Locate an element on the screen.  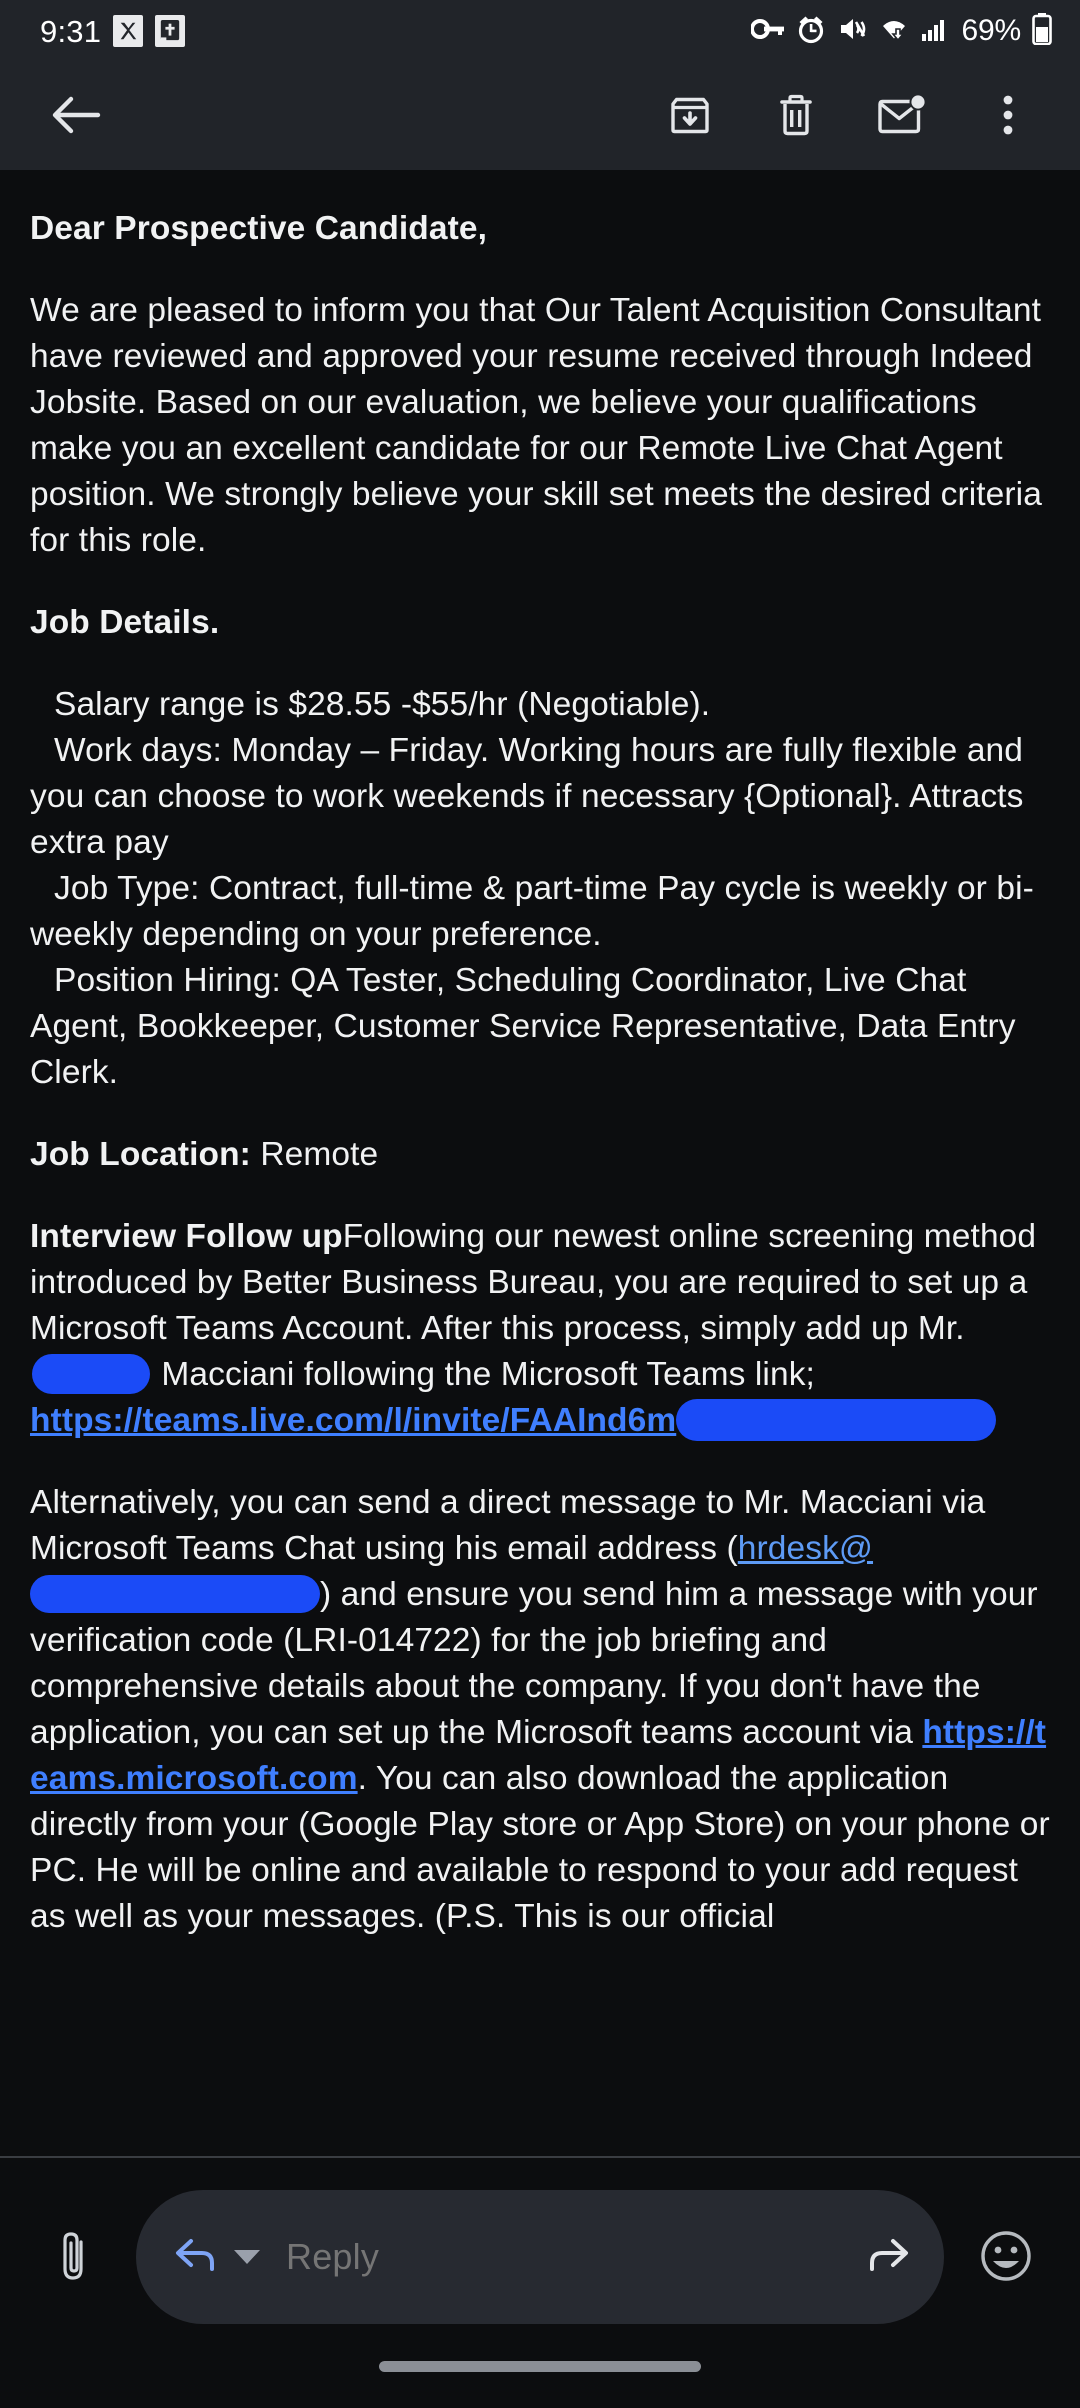
back-button is located at coordinates (76, 116).